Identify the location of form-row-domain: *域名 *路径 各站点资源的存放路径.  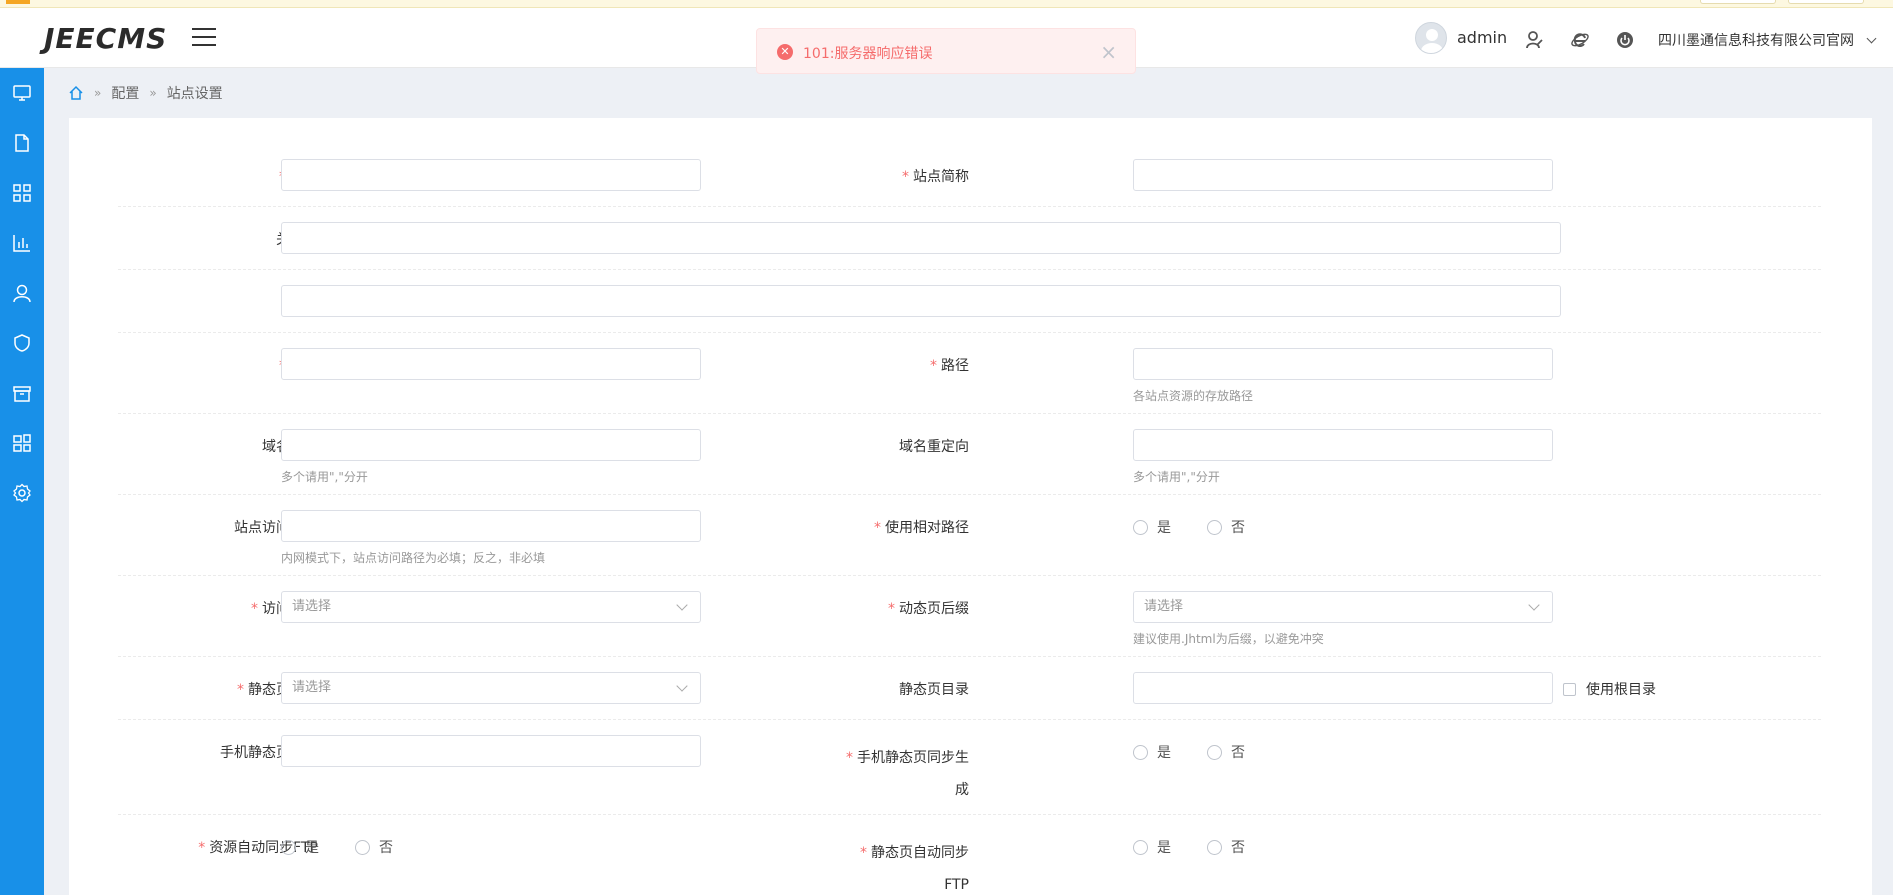
(969, 373).